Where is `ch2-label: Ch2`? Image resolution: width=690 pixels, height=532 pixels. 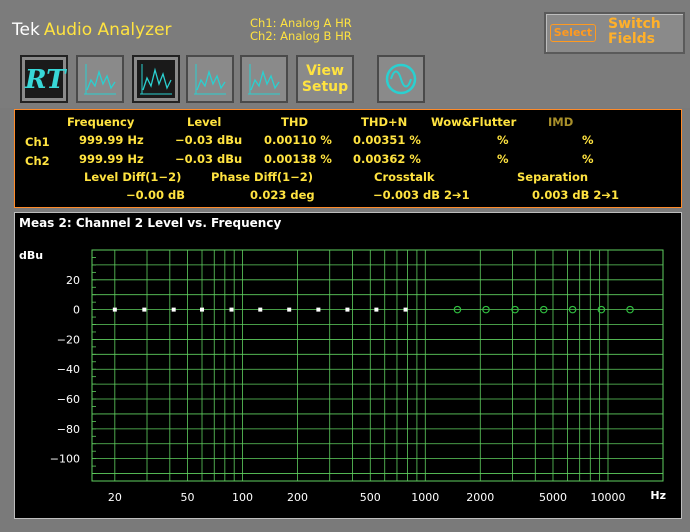 ch2-label: Ch2 is located at coordinates (37, 161).